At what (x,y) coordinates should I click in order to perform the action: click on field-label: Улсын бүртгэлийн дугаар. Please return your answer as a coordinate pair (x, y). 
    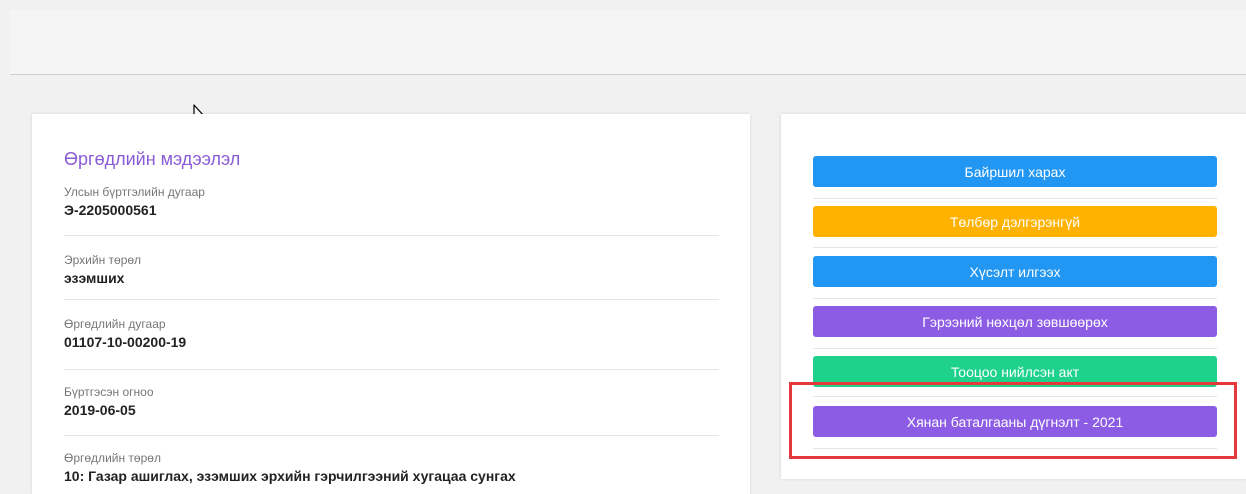
    Looking at the image, I should click on (134, 192).